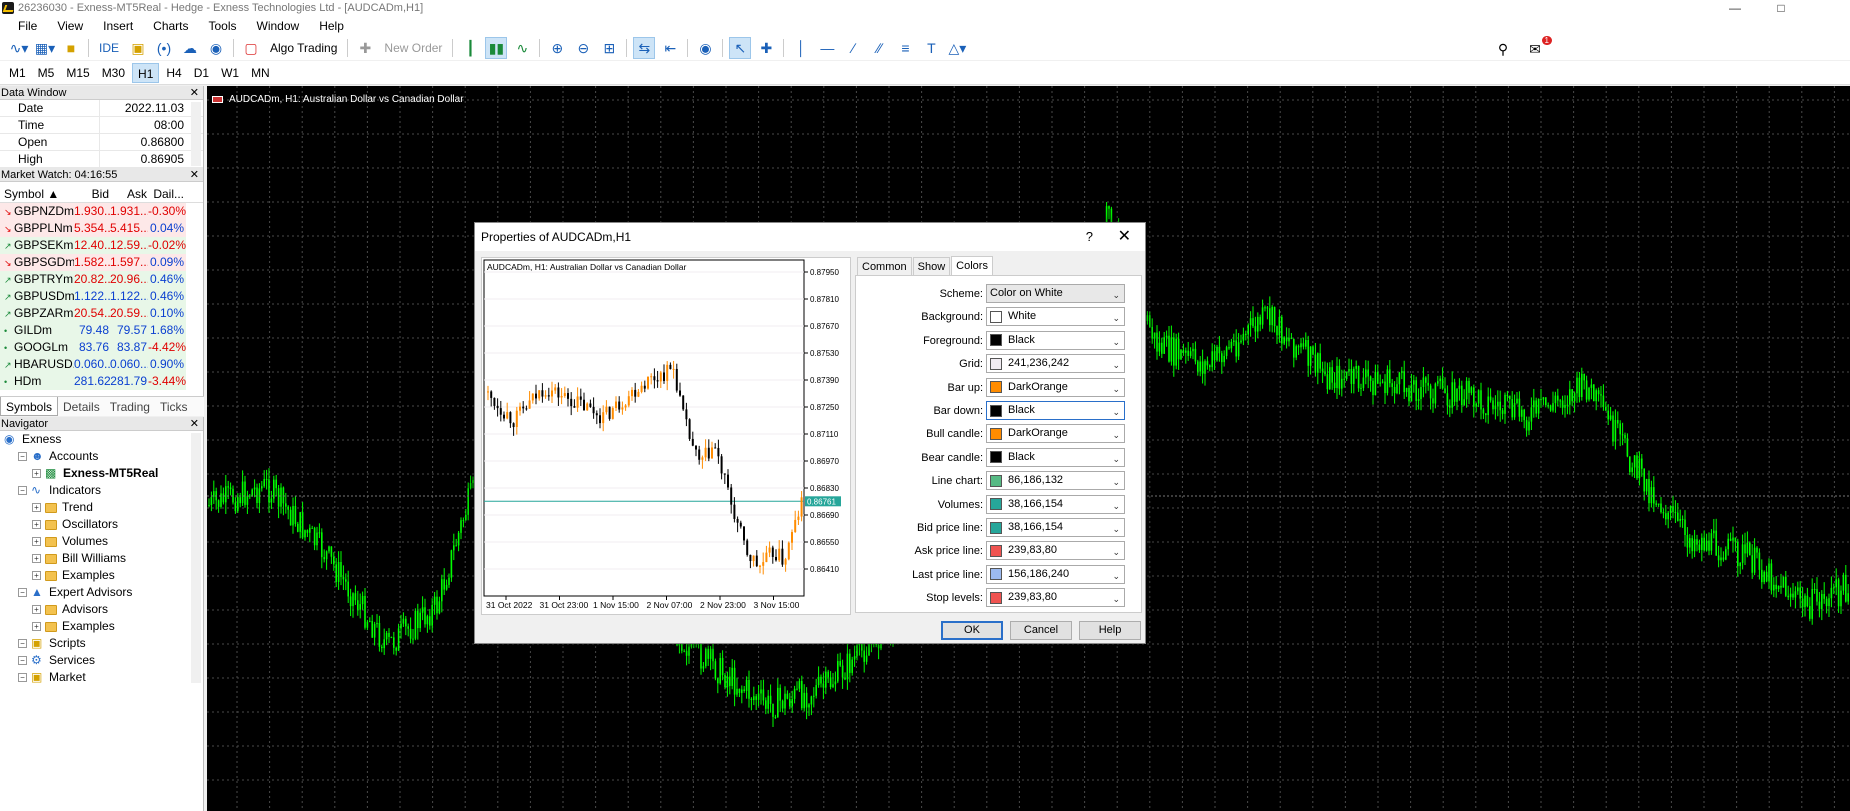 The width and height of the screenshot is (1850, 811). Describe the element at coordinates (1055, 317) in the screenshot. I see `color-select: White ⌄` at that location.